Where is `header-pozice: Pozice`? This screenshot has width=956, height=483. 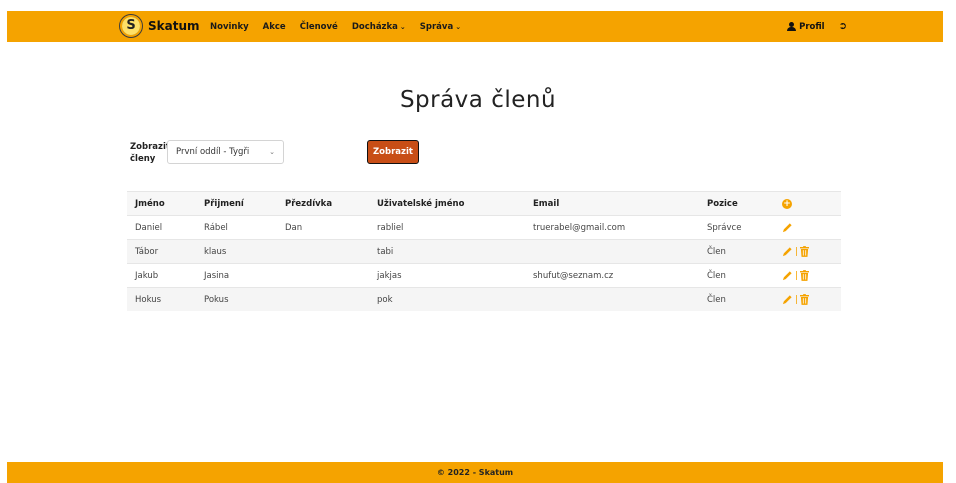 header-pozice: Pozice is located at coordinates (722, 203).